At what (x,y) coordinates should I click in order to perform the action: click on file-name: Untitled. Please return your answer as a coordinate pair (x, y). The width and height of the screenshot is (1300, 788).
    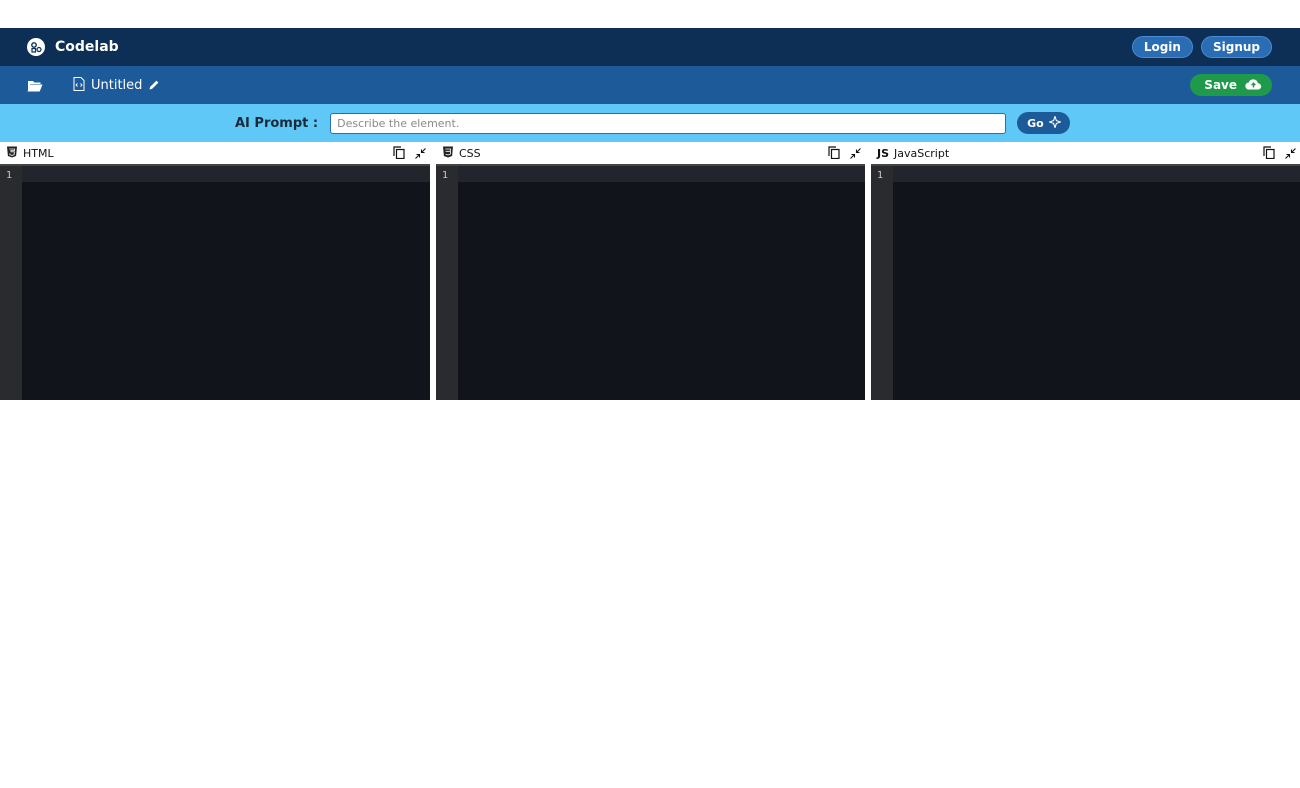
    Looking at the image, I should click on (117, 85).